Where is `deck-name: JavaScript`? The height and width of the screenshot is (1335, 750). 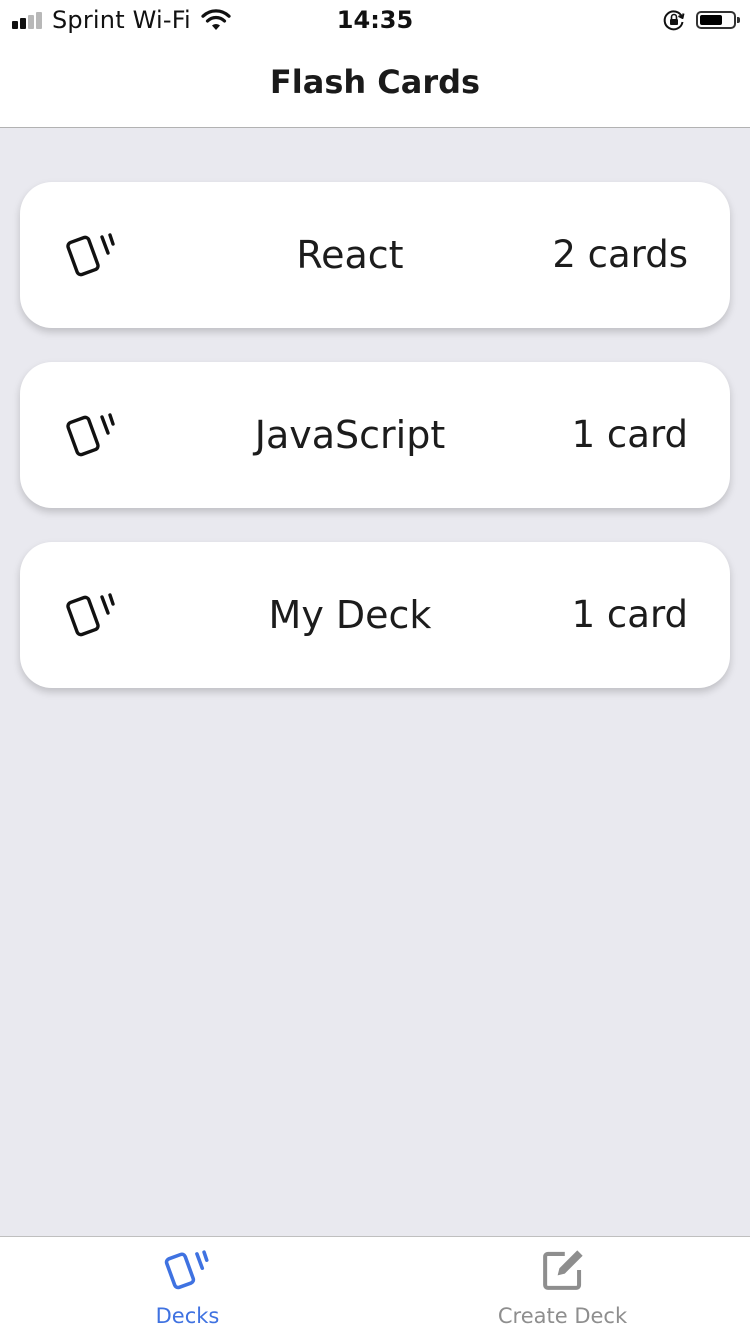
deck-name: JavaScript is located at coordinates (350, 435).